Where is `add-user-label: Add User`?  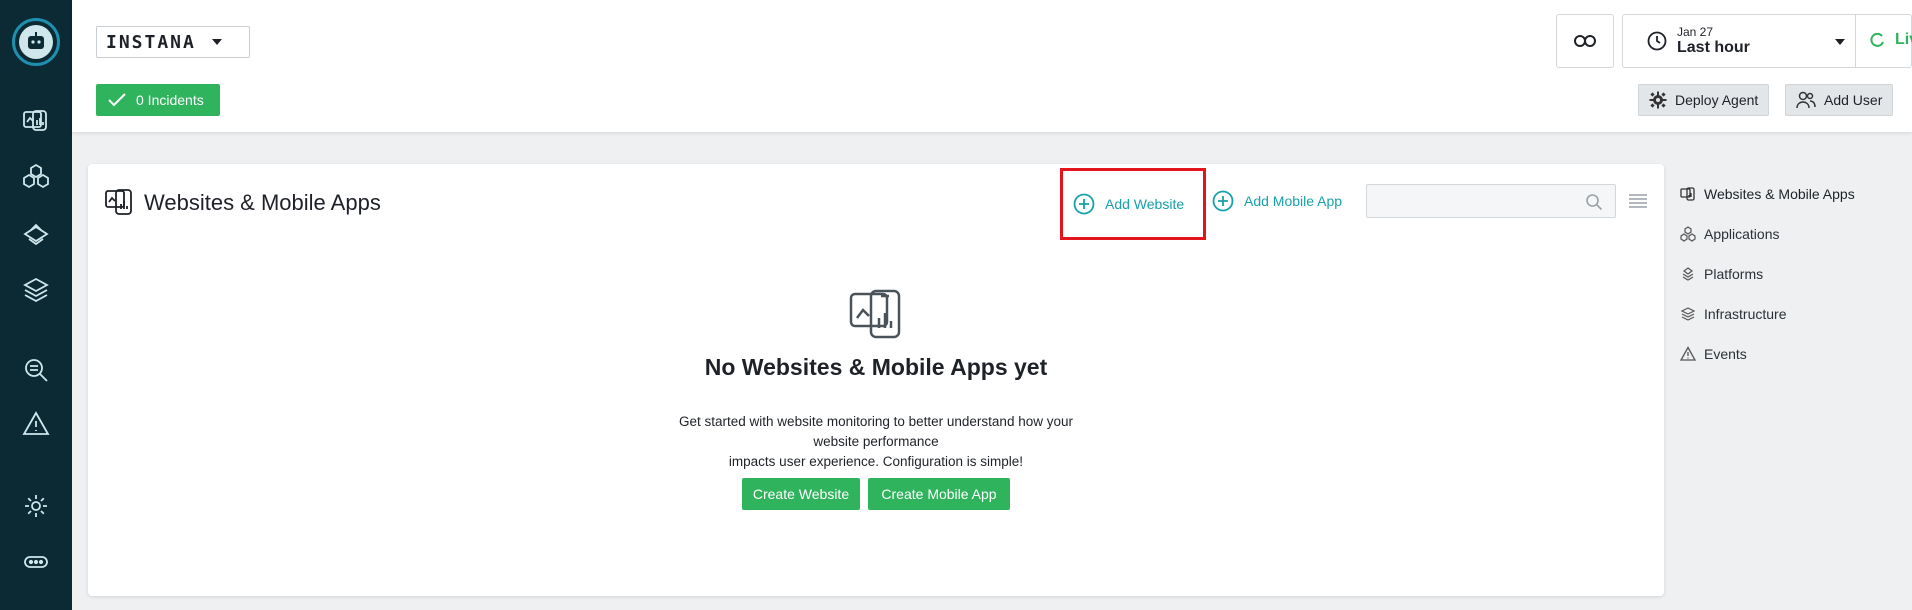 add-user-label: Add User is located at coordinates (1853, 100).